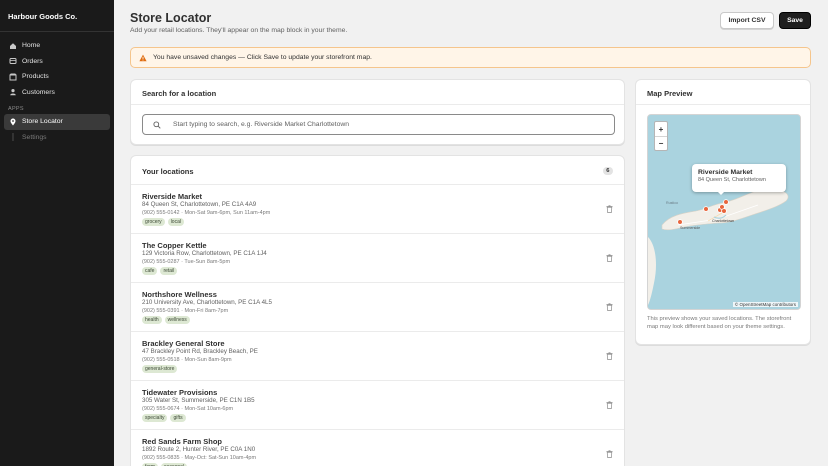 This screenshot has height=466, width=828. What do you see at coordinates (377, 369) in the screenshot?
I see `location-tags: general-store` at bounding box center [377, 369].